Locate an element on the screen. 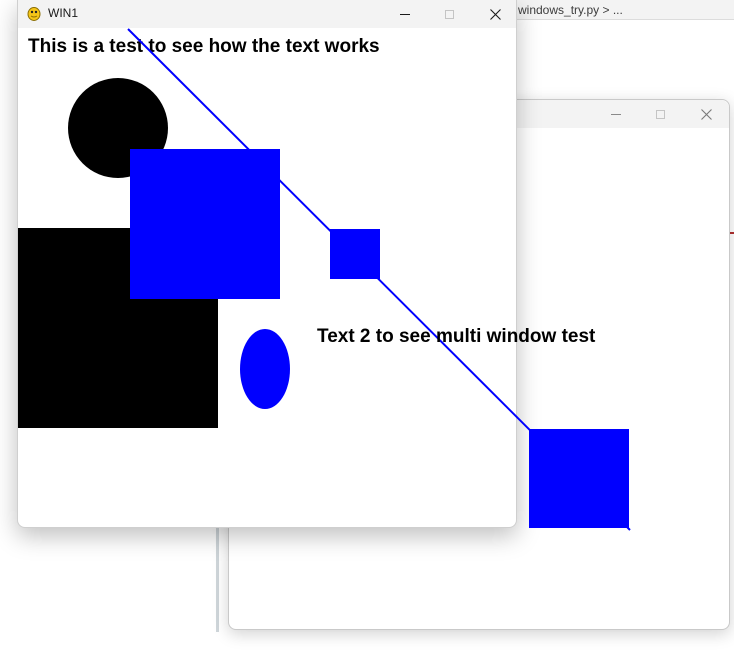 Image resolution: width=734 pixels, height=666 pixels. background-panel is located at coordinates (109, 576).